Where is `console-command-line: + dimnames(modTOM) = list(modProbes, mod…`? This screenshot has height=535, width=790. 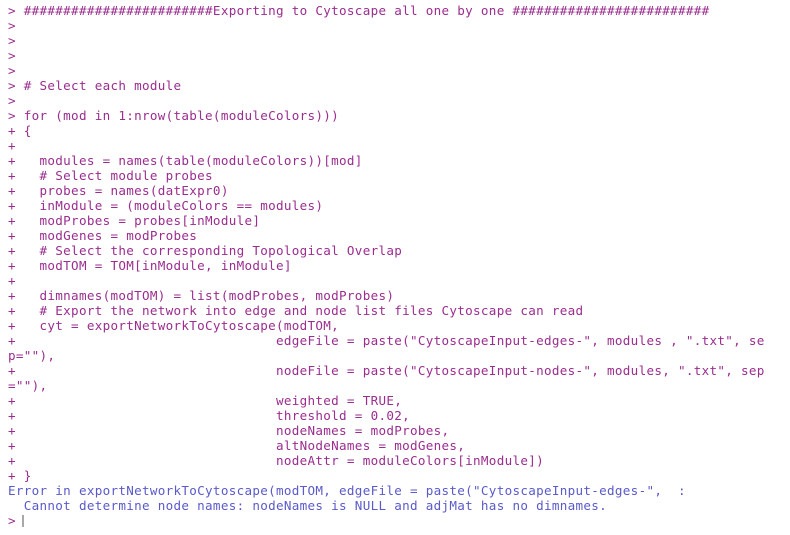 console-command-line: + dimnames(modTOM) = list(modProbes, mod… is located at coordinates (201, 295).